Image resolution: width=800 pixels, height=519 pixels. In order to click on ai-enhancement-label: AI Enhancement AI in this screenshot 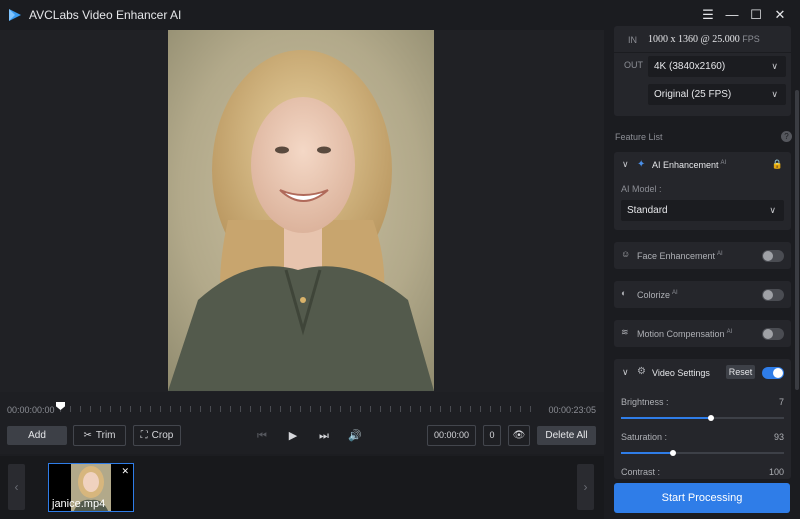, I will do `click(689, 165)`.